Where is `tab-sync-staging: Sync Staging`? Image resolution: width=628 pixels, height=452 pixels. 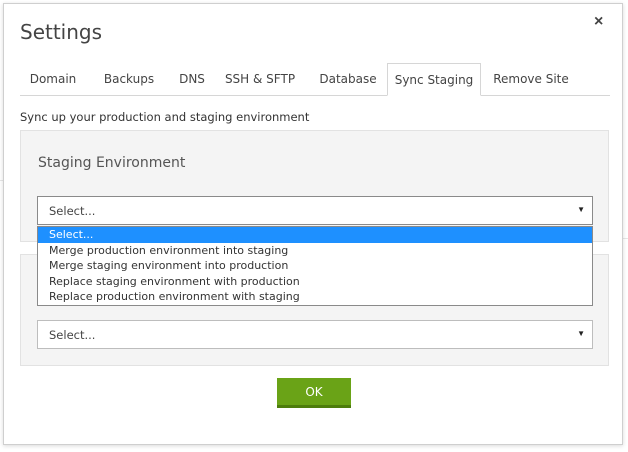
tab-sync-staging: Sync Staging is located at coordinates (434, 79).